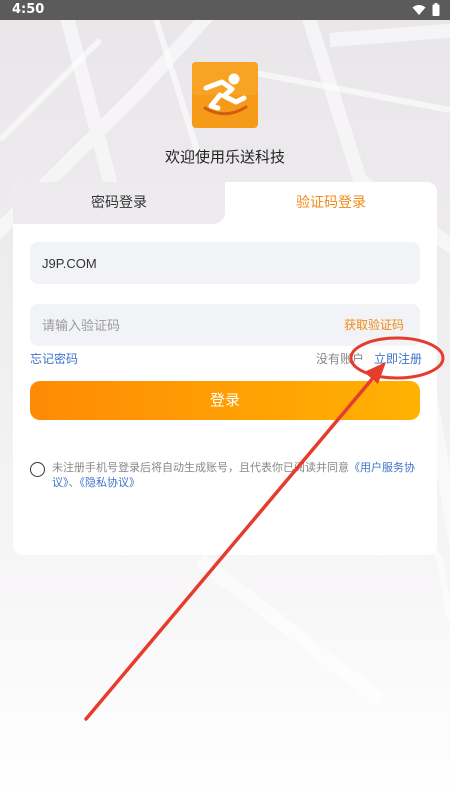 Image resolution: width=450 pixels, height=800 pixels. I want to click on get-code-button: 获取验证码, so click(374, 325).